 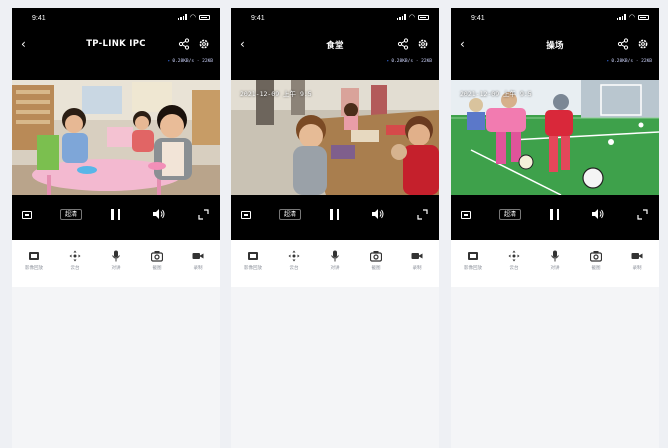 I want to click on classroom-video-frame, so click(x=116, y=137).